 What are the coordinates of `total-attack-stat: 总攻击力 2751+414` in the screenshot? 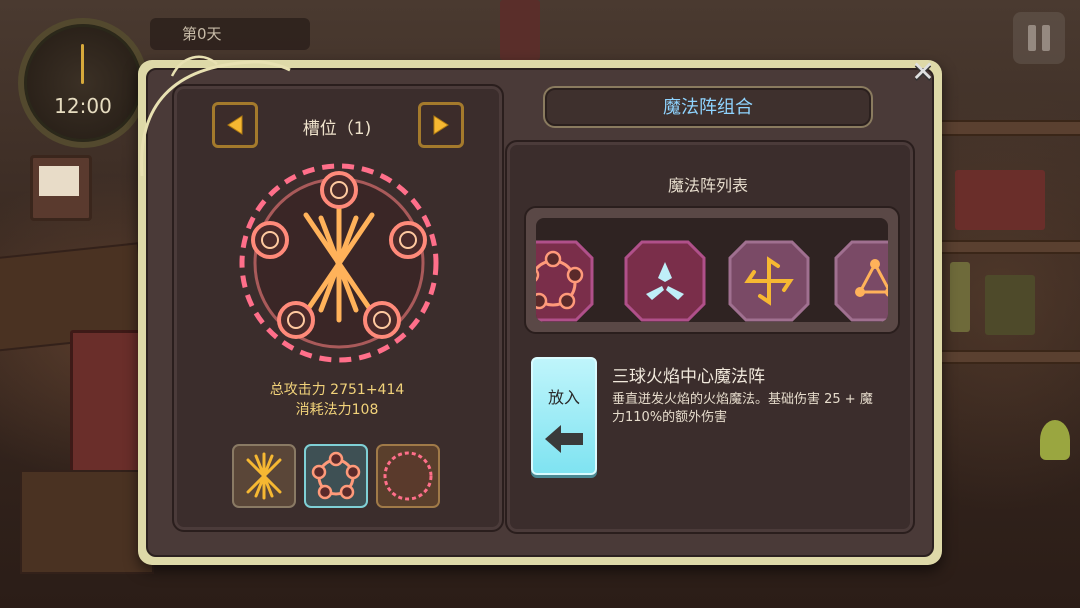 It's located at (337, 390).